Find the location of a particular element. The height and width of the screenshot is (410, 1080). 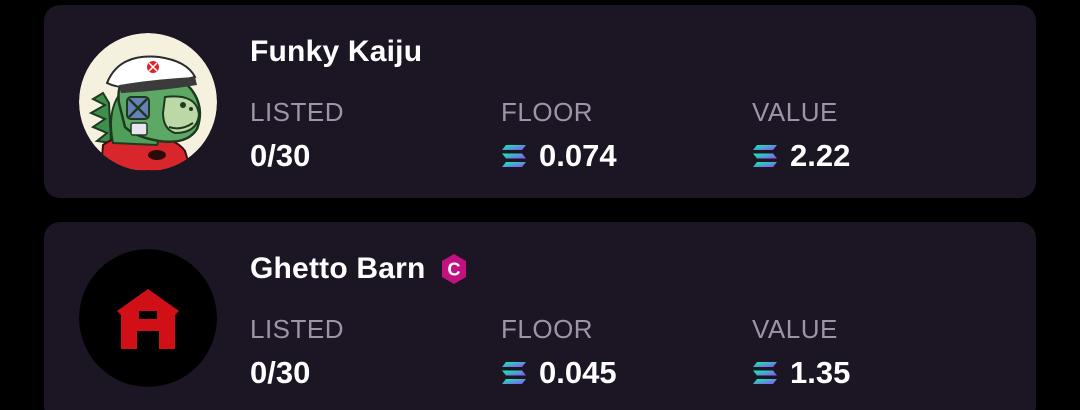

barn-logo-icon is located at coordinates (148, 318).